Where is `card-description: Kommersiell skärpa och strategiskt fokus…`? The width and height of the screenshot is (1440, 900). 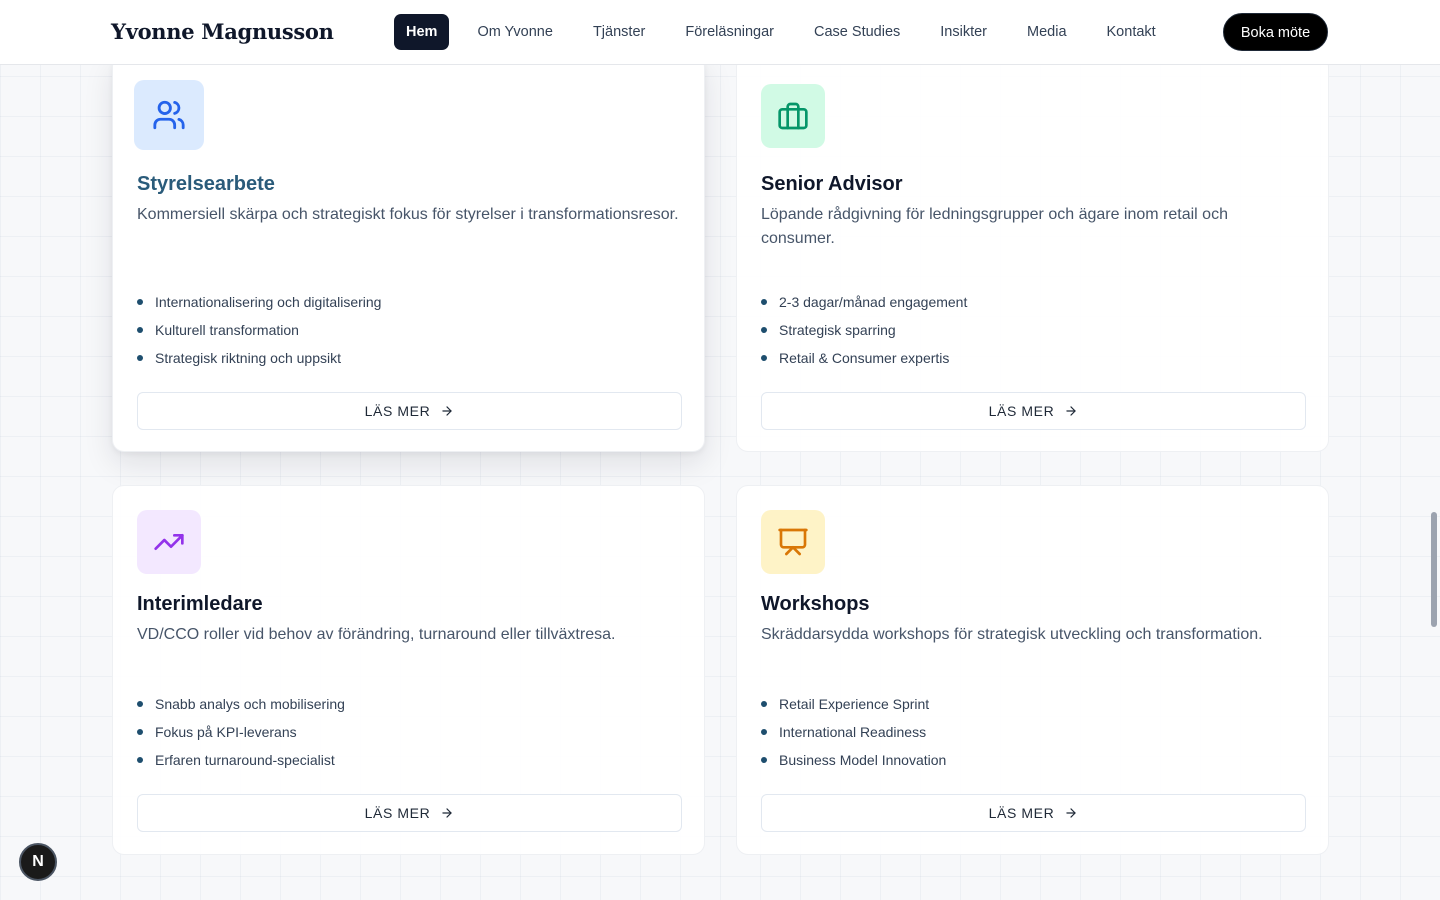 card-description: Kommersiell skärpa och strategiskt fokus… is located at coordinates (408, 214).